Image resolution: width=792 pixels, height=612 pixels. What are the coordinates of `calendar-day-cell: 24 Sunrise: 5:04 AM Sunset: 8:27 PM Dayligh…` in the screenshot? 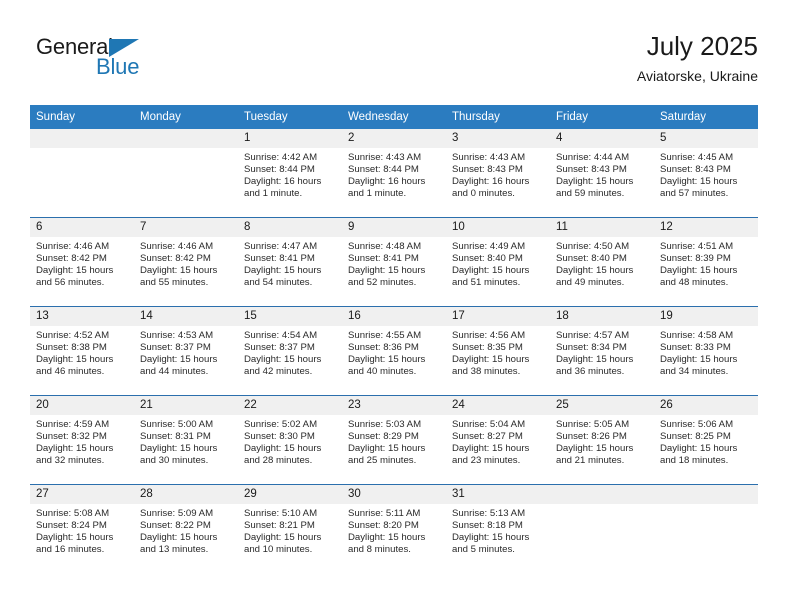 It's located at (498, 440).